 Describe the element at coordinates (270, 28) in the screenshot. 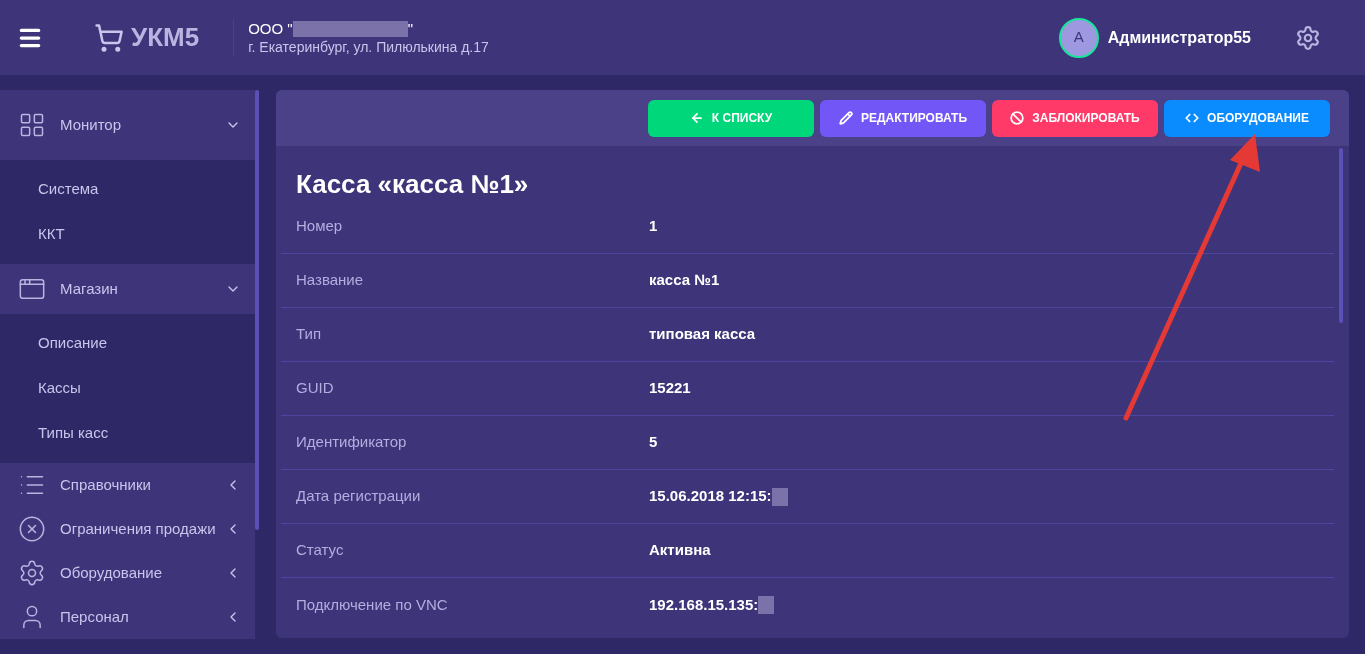

I see `org-name: ООО "` at that location.